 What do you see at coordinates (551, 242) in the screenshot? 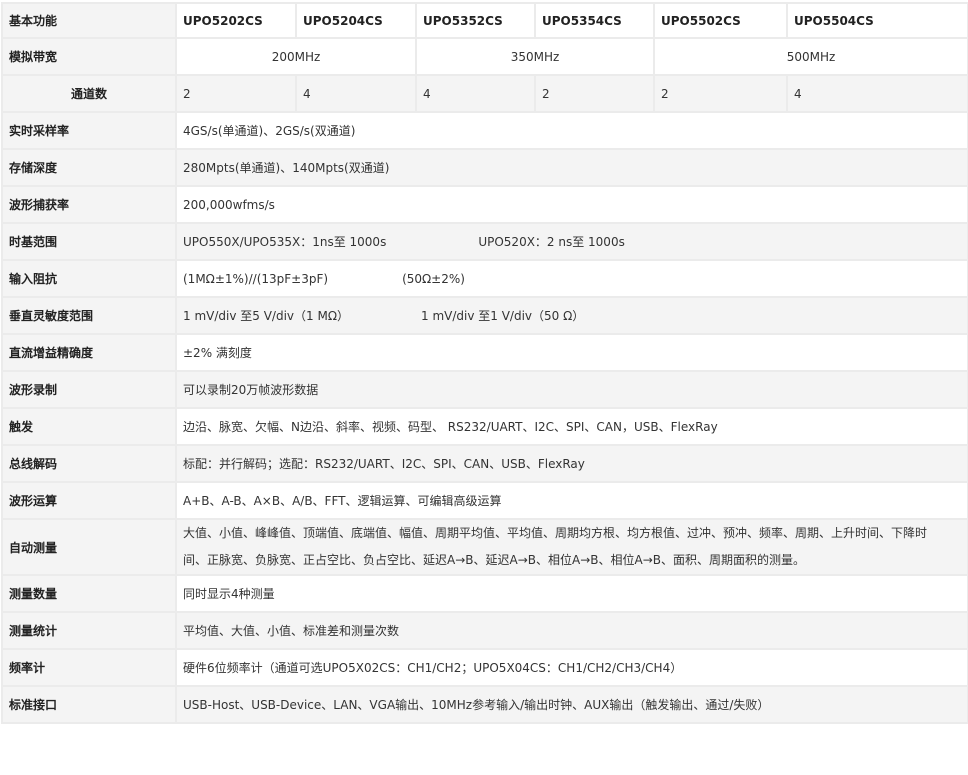
I see `timebase-value-b: UPO520X：2 ns至 1000s` at bounding box center [551, 242].